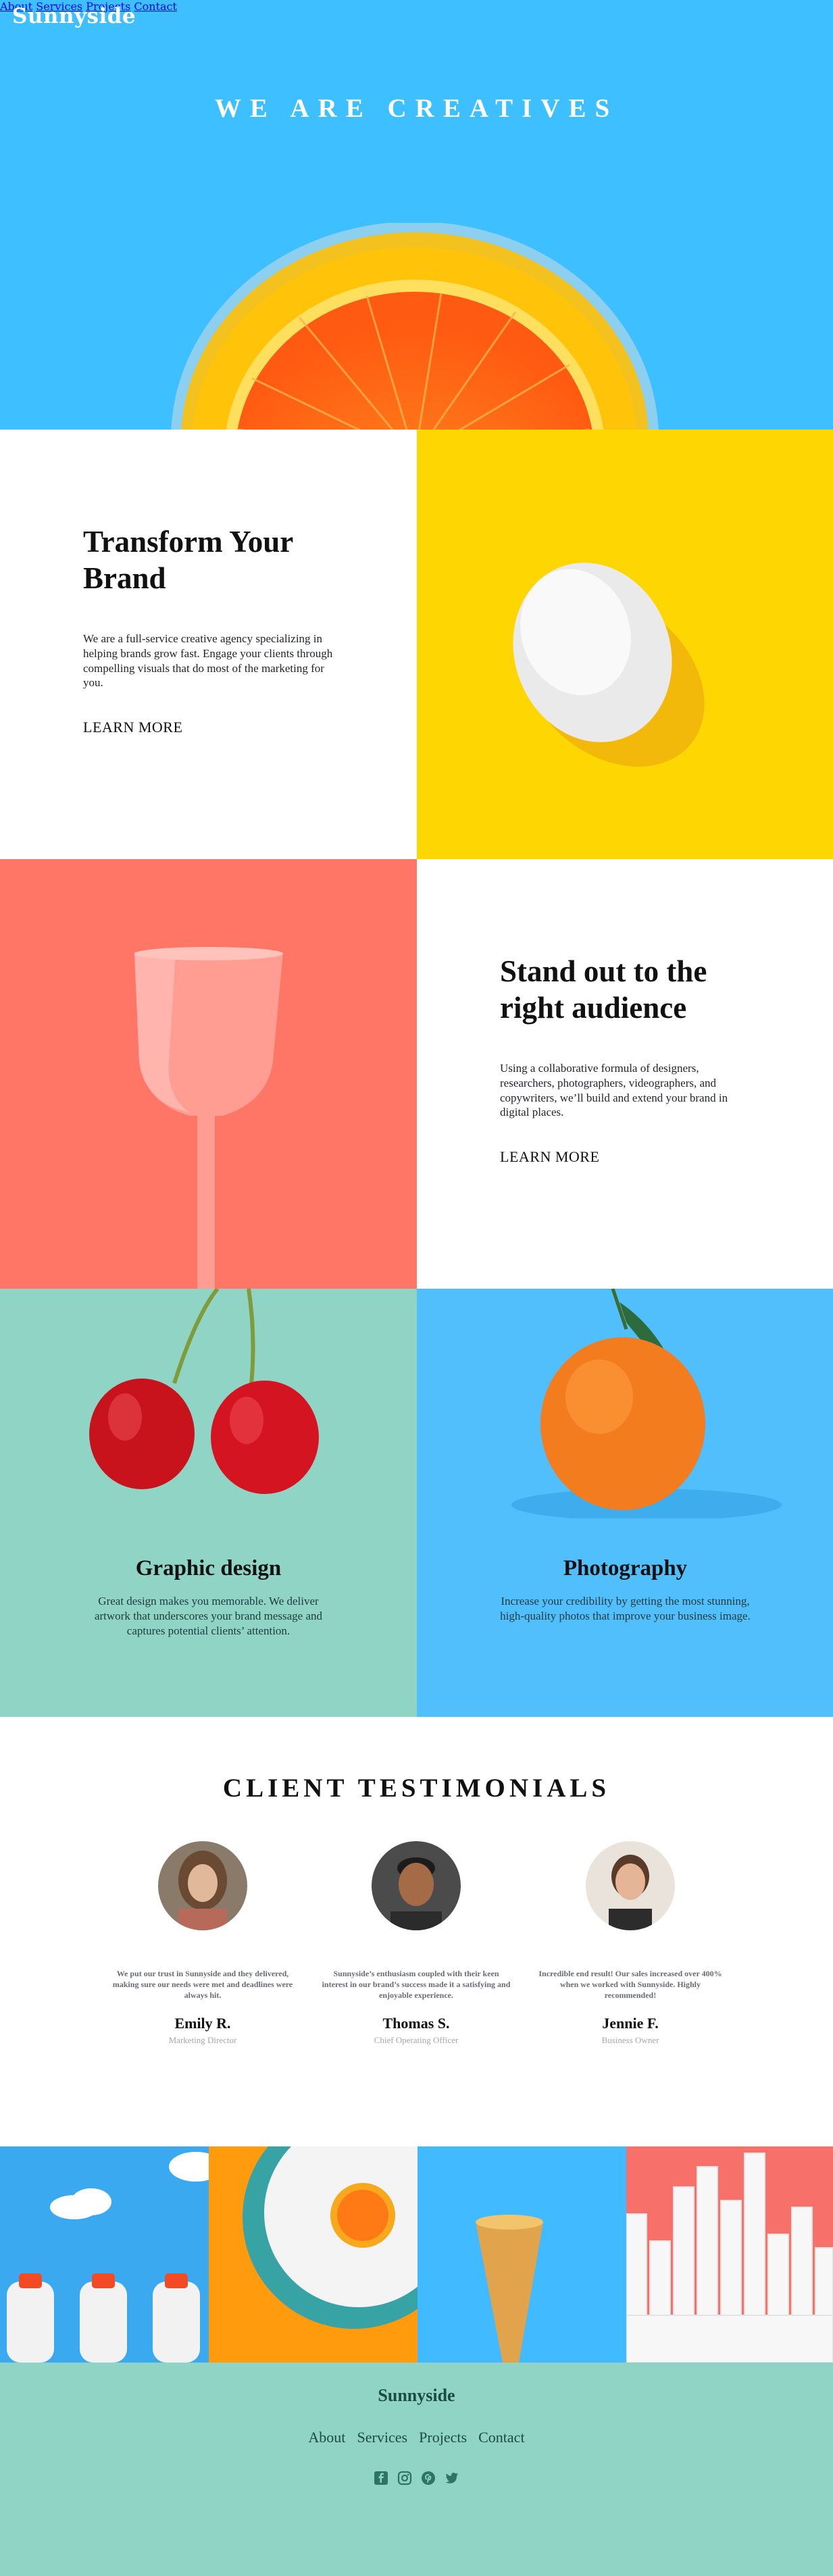 The image size is (833, 2576). What do you see at coordinates (415, 326) in the screenshot?
I see `orange-slice-image` at bounding box center [415, 326].